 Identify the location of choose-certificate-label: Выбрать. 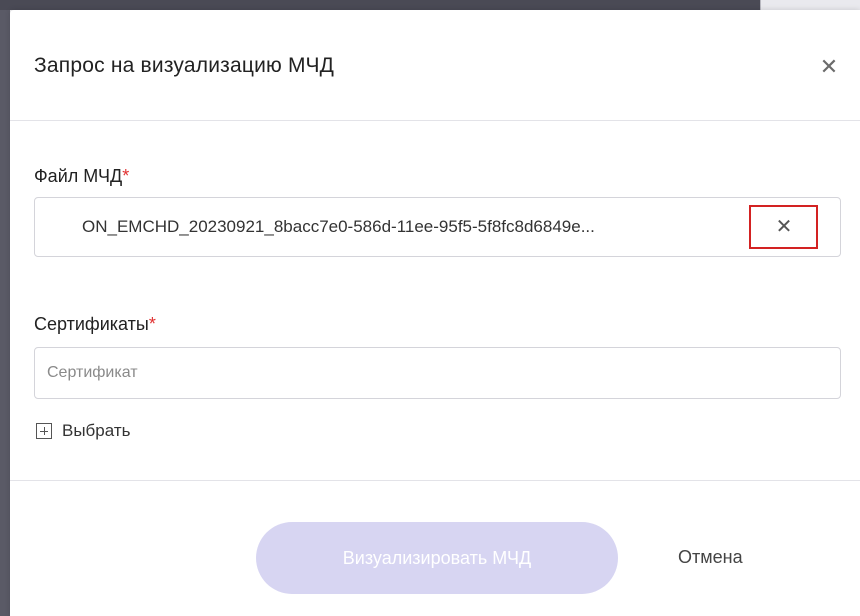
(96, 430).